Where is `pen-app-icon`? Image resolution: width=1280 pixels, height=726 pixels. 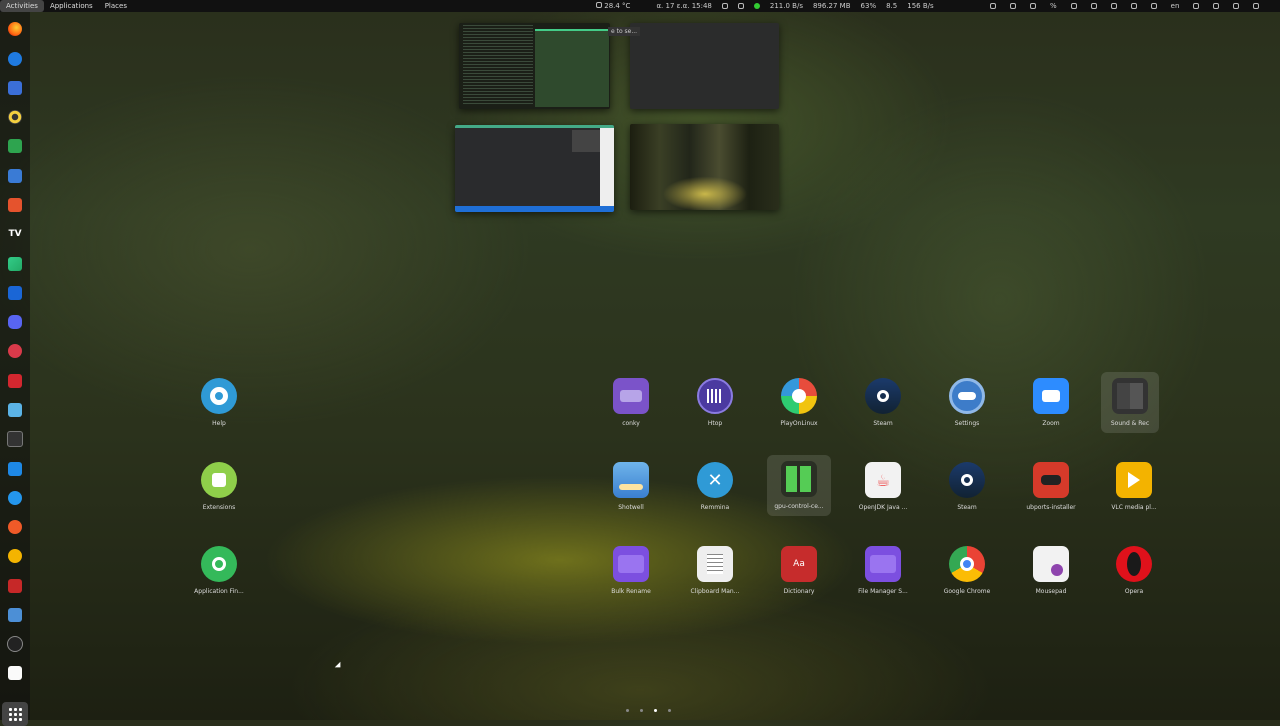 pen-app-icon is located at coordinates (15, 527).